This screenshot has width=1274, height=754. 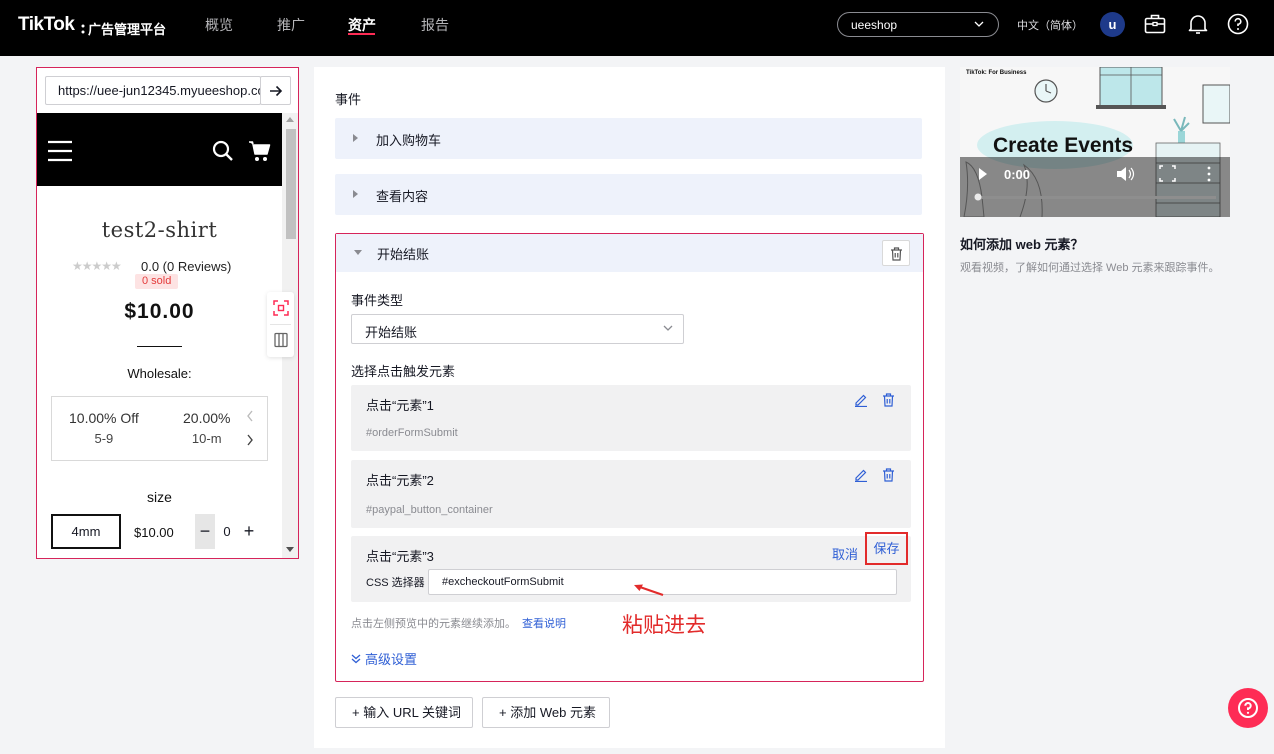 What do you see at coordinates (403, 371) in the screenshot?
I see `trigger-element-label: 选择点击触发元素` at bounding box center [403, 371].